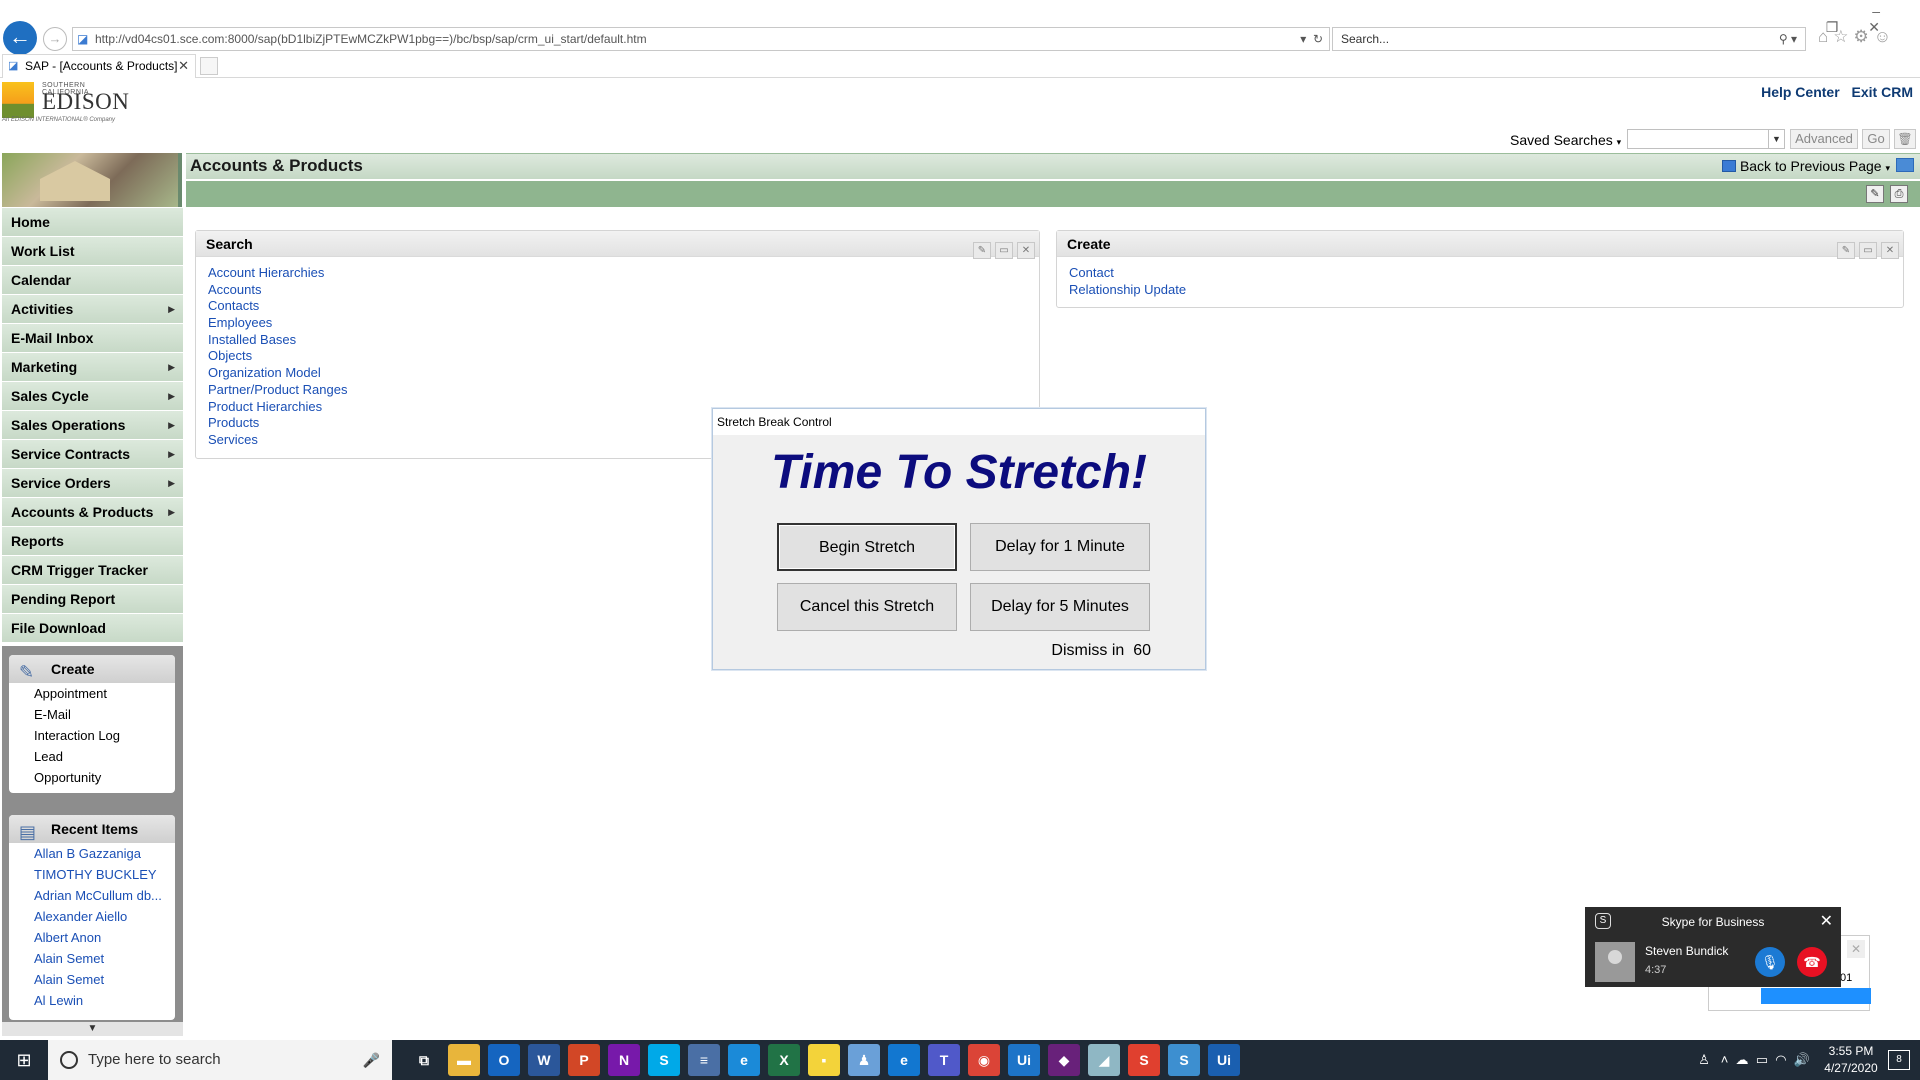 Image resolution: width=1920 pixels, height=1080 pixels. I want to click on outlook-icon: O, so click(504, 1060).